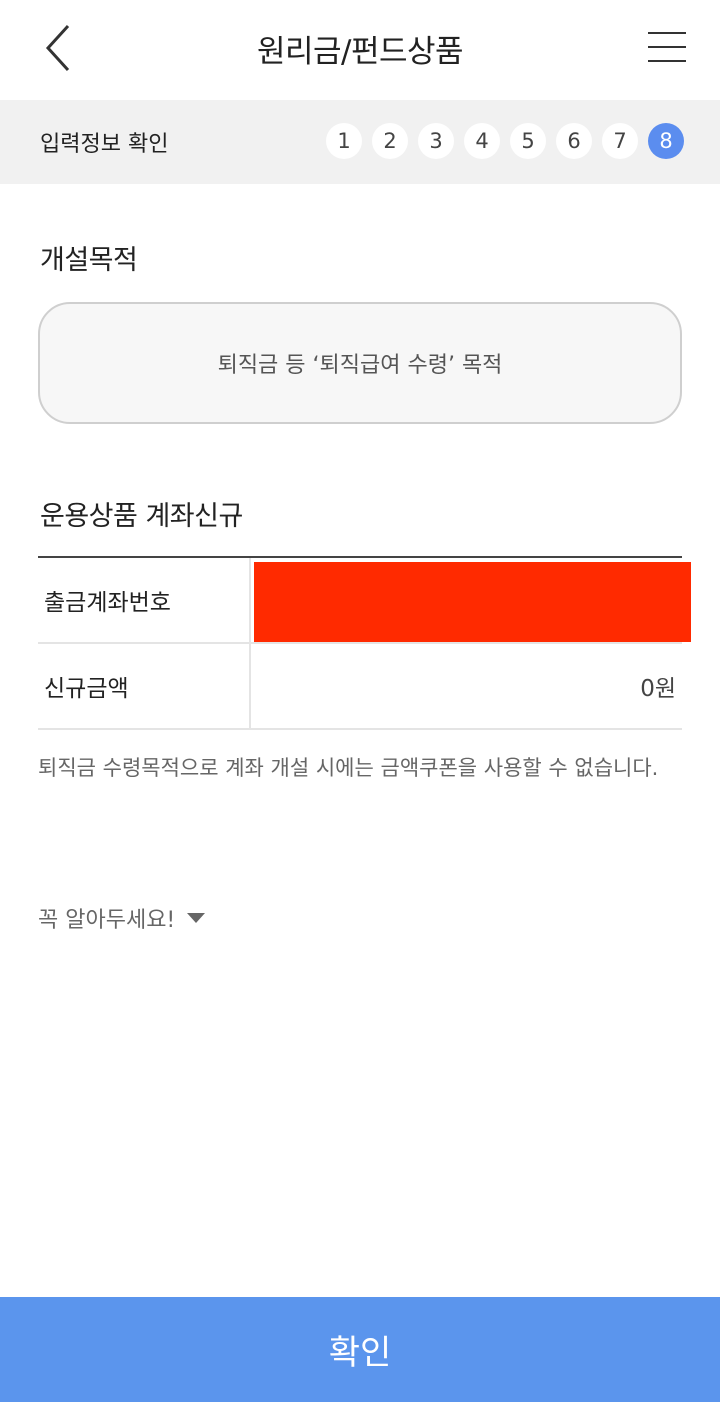 This screenshot has width=720, height=1402. Describe the element at coordinates (505, 141) in the screenshot. I see `step-list: 1 2 3 4 5 6 7 8` at that location.